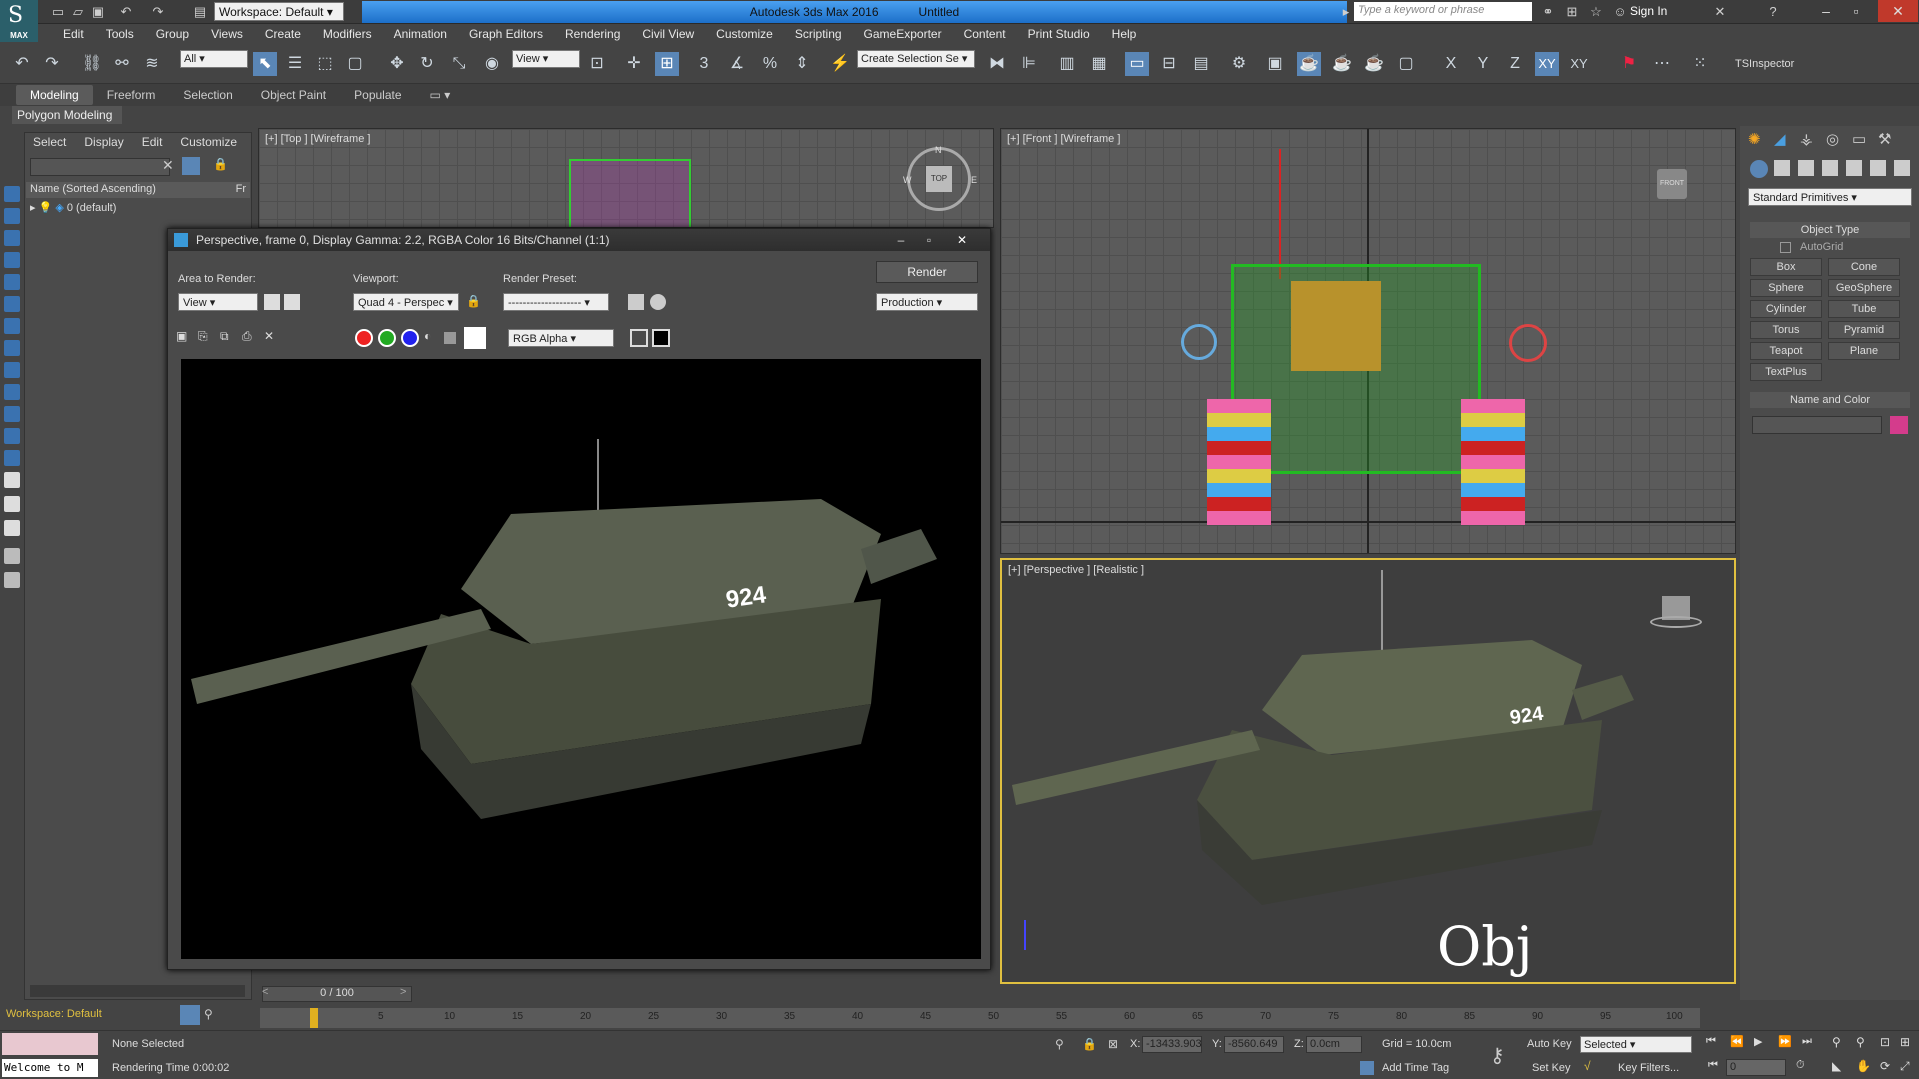  What do you see at coordinates (1346, 12) in the screenshot?
I see `chevron-right-icon: ▸` at bounding box center [1346, 12].